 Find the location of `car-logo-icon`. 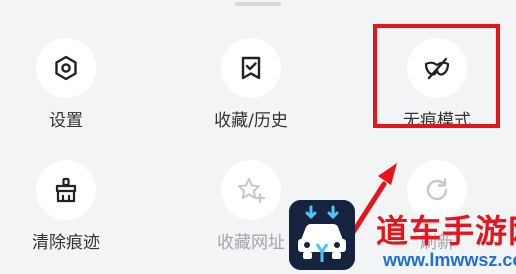

car-logo-icon is located at coordinates (322, 235).